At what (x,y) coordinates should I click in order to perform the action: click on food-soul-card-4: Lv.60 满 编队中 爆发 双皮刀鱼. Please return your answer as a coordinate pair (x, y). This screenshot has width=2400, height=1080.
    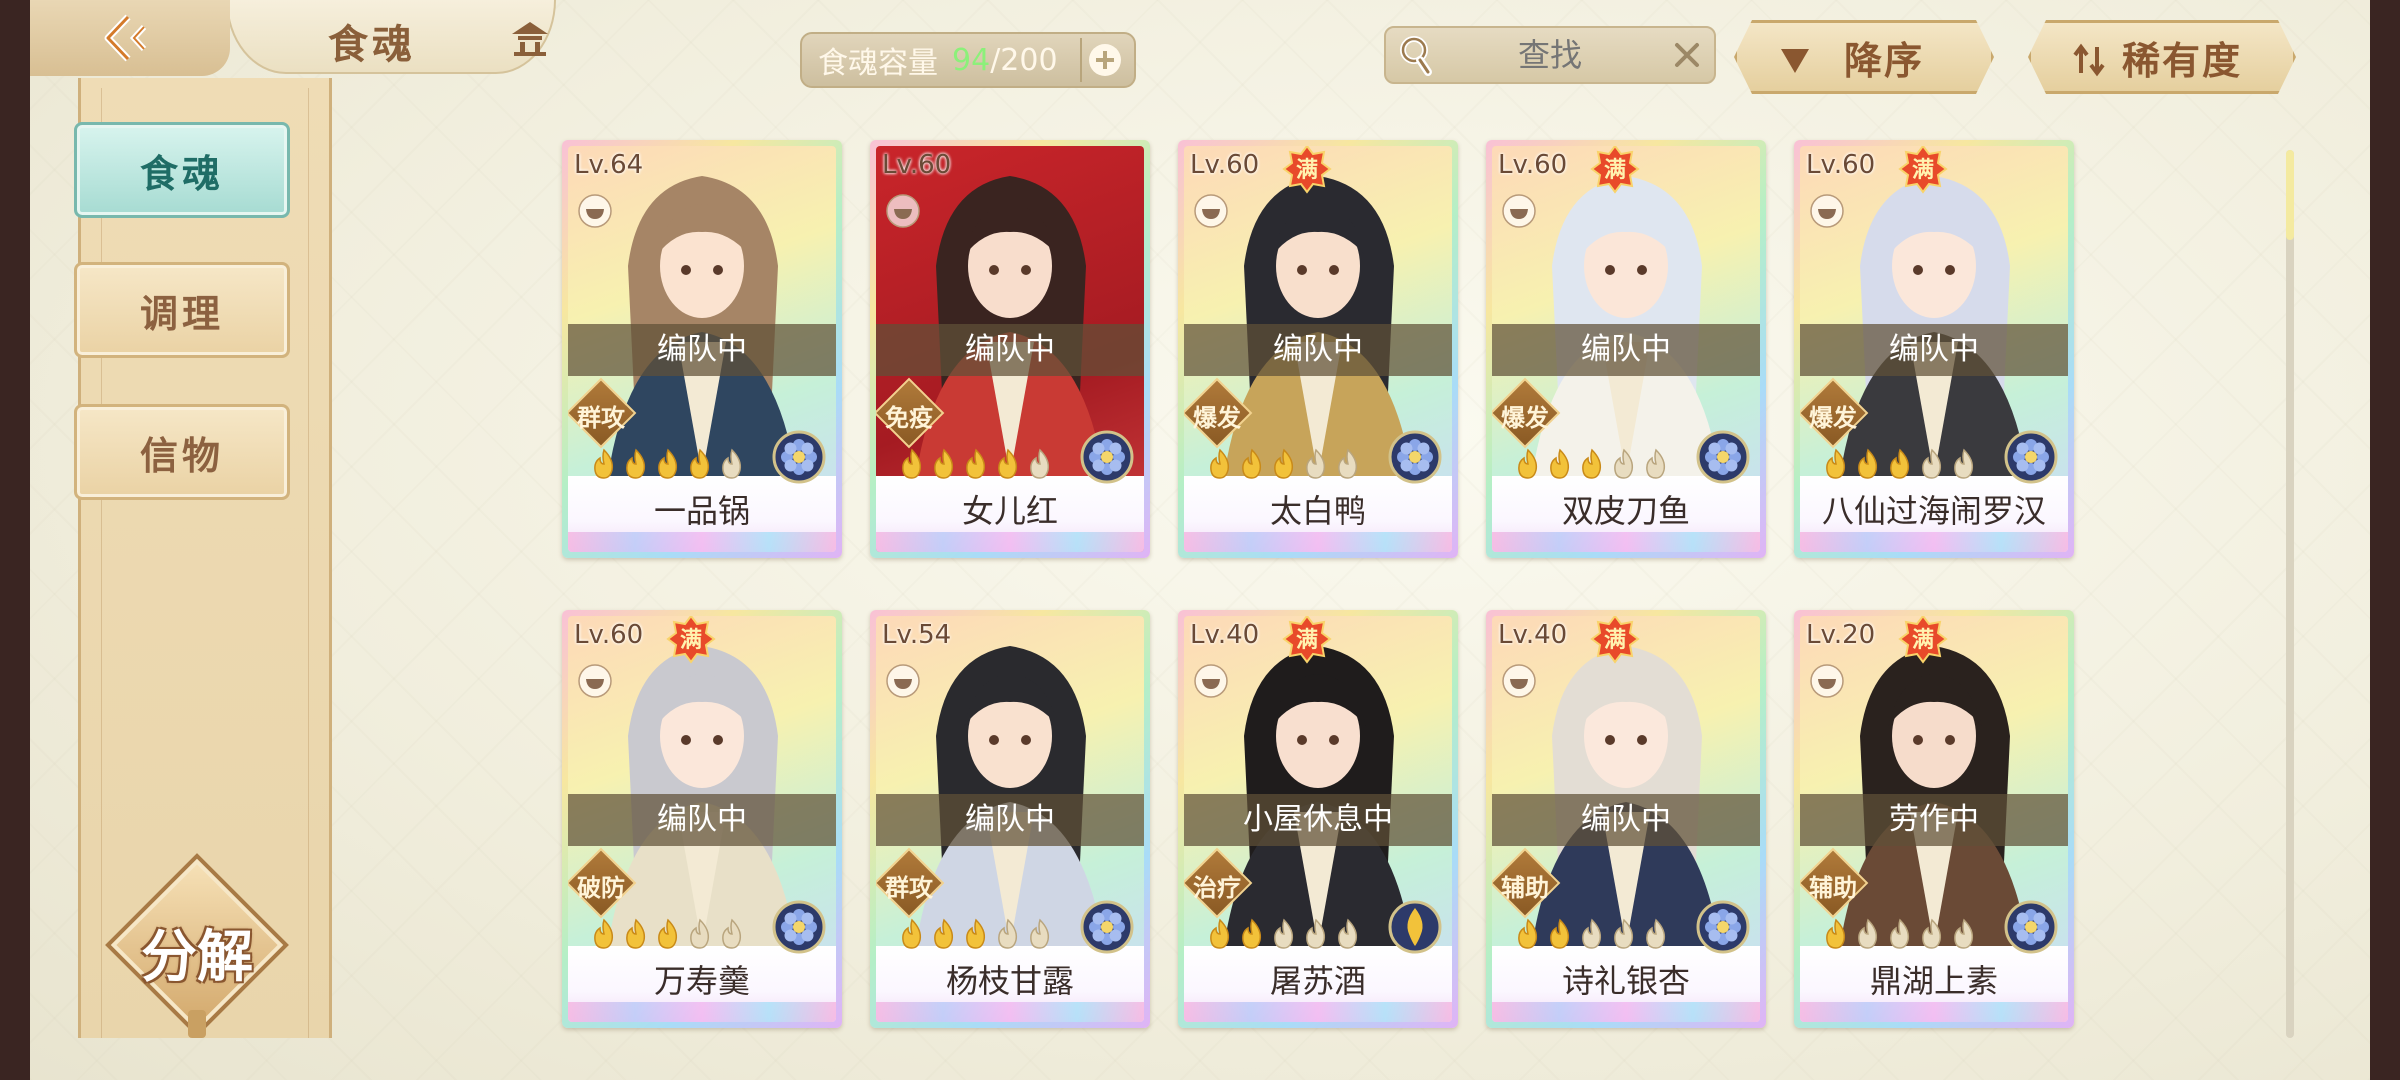
    Looking at the image, I should click on (1626, 349).